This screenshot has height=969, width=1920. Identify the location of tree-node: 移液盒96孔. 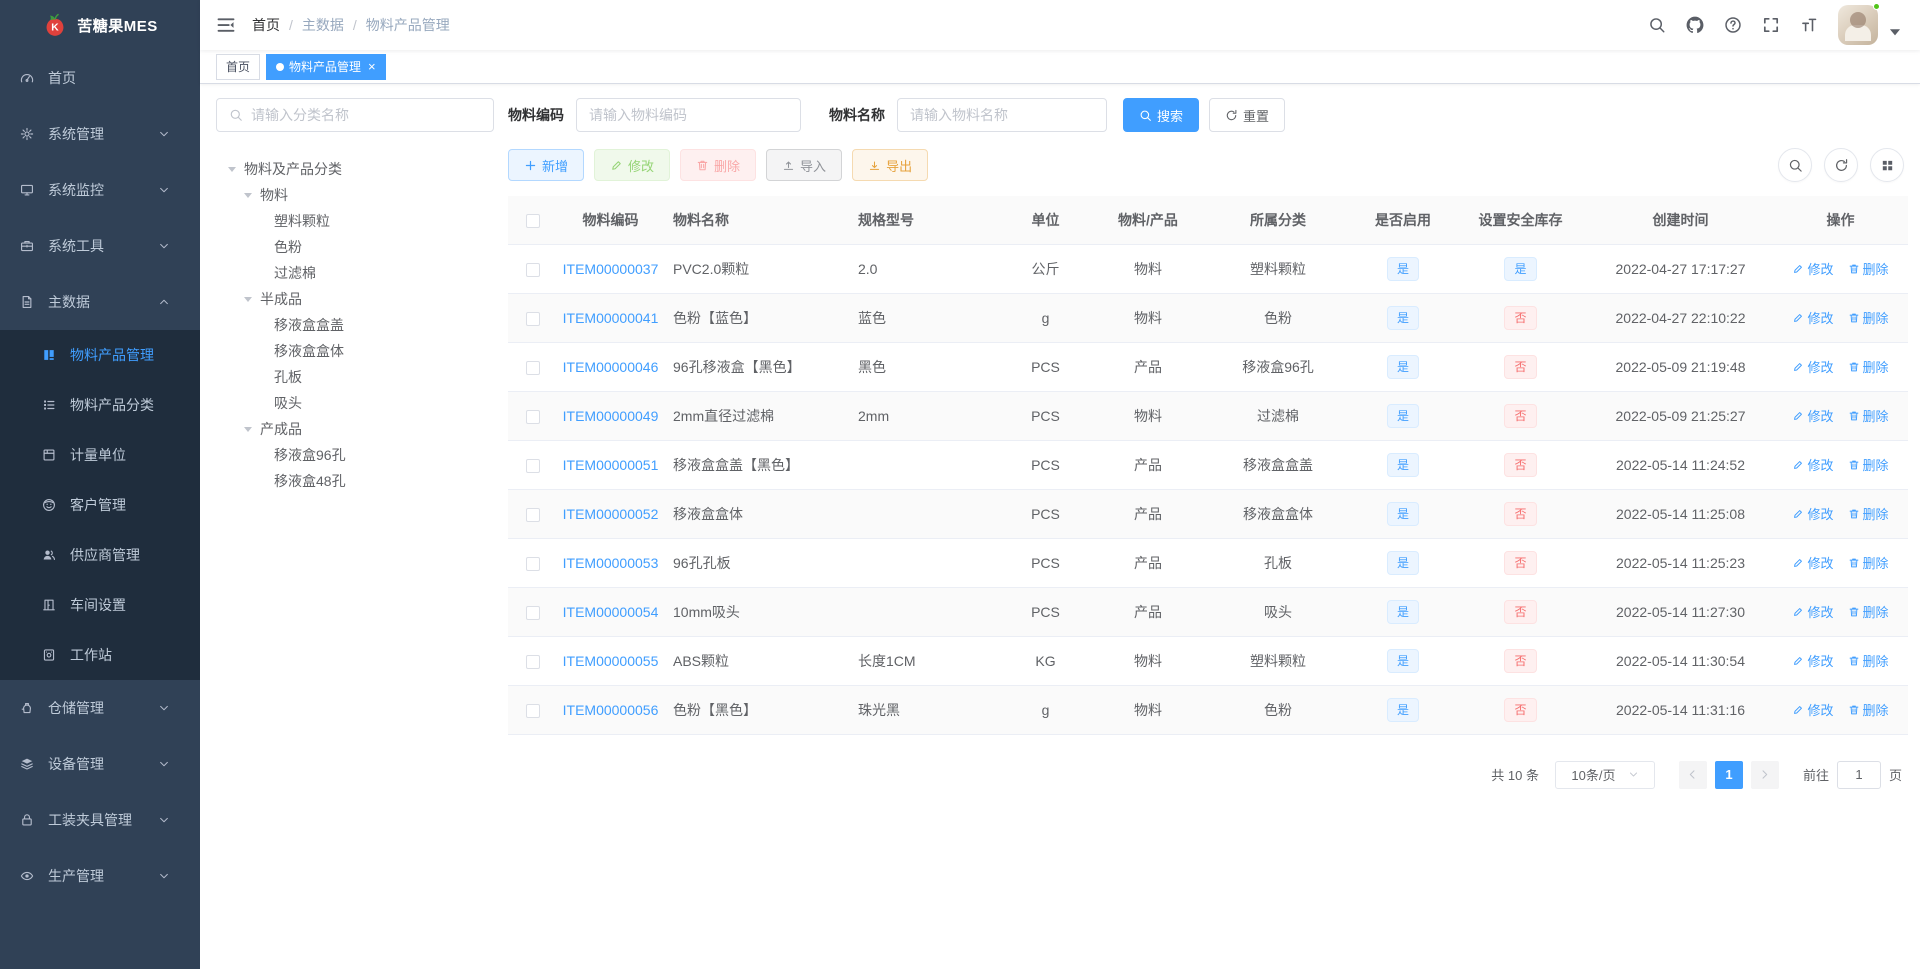
(355, 455).